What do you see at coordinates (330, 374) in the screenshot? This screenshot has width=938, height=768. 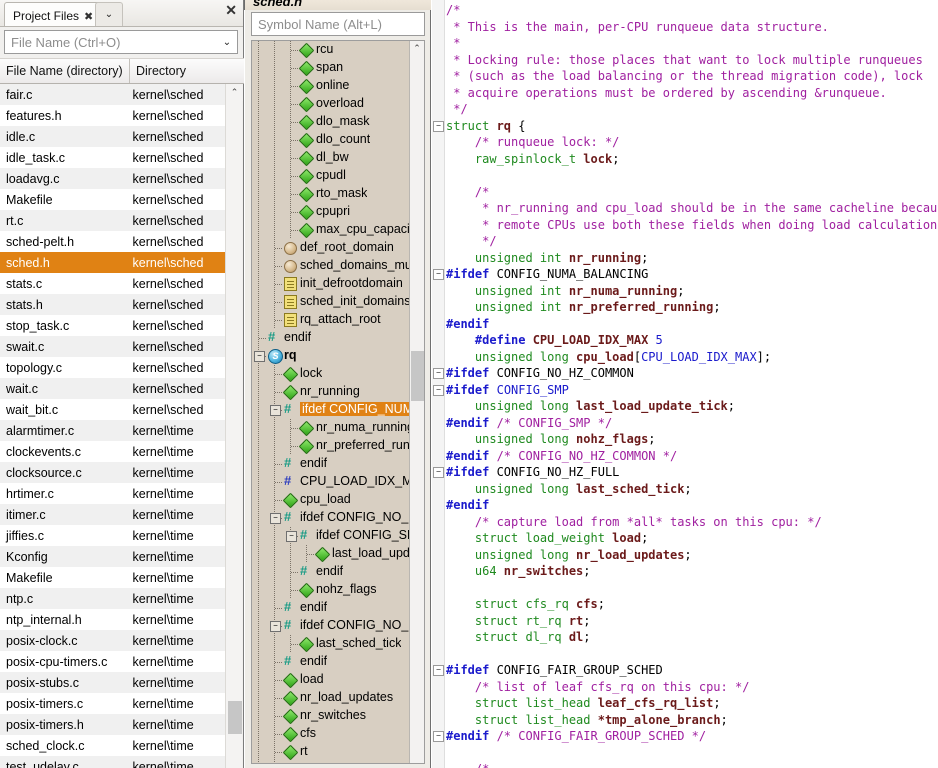 I see `symbol-tree-node: lock` at bounding box center [330, 374].